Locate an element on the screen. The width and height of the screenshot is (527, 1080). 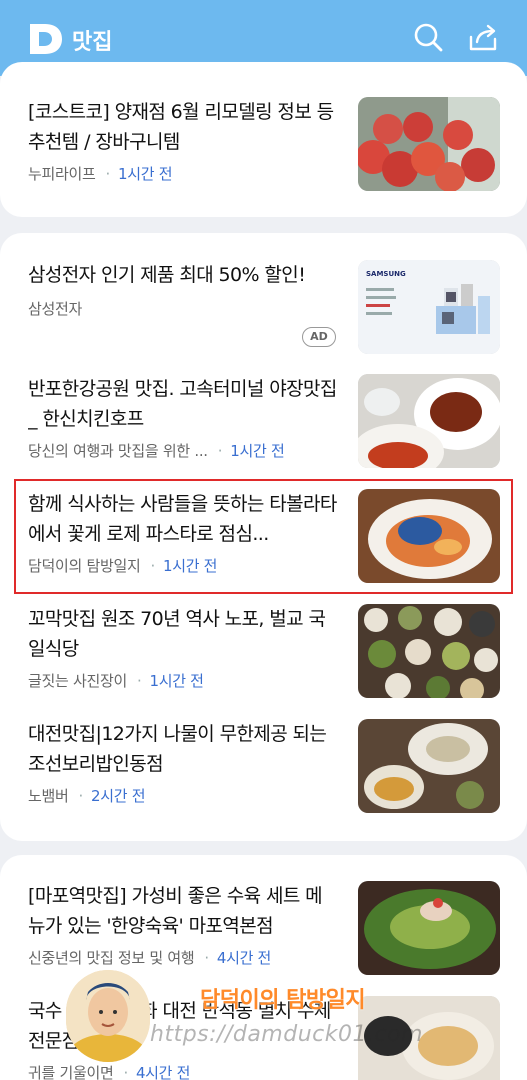
news-item: 국수 환상의 조화 대전 반석동 멸치 수제 전문점 귀를 기울이면 · 4시간 전 is located at coordinates (264, 1038).